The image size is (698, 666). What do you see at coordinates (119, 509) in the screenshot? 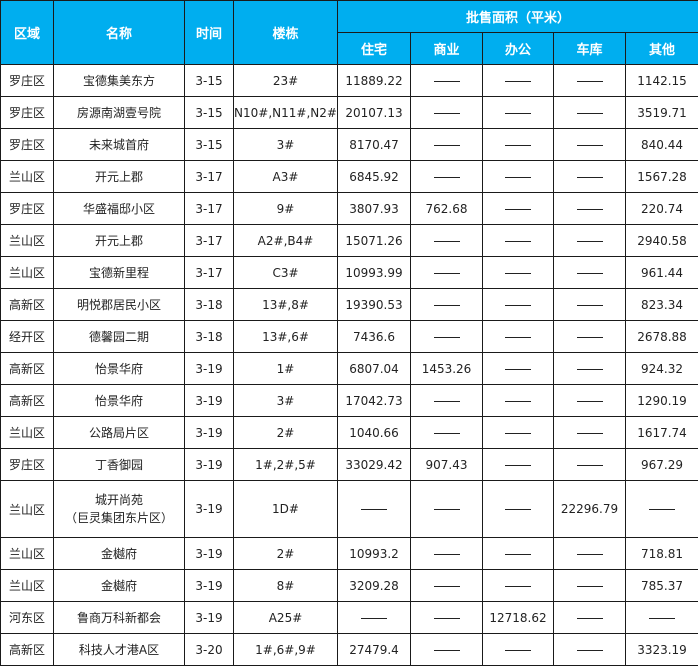
I see `cell-name: 城开尚苑（巨灵集团东片区）` at bounding box center [119, 509].